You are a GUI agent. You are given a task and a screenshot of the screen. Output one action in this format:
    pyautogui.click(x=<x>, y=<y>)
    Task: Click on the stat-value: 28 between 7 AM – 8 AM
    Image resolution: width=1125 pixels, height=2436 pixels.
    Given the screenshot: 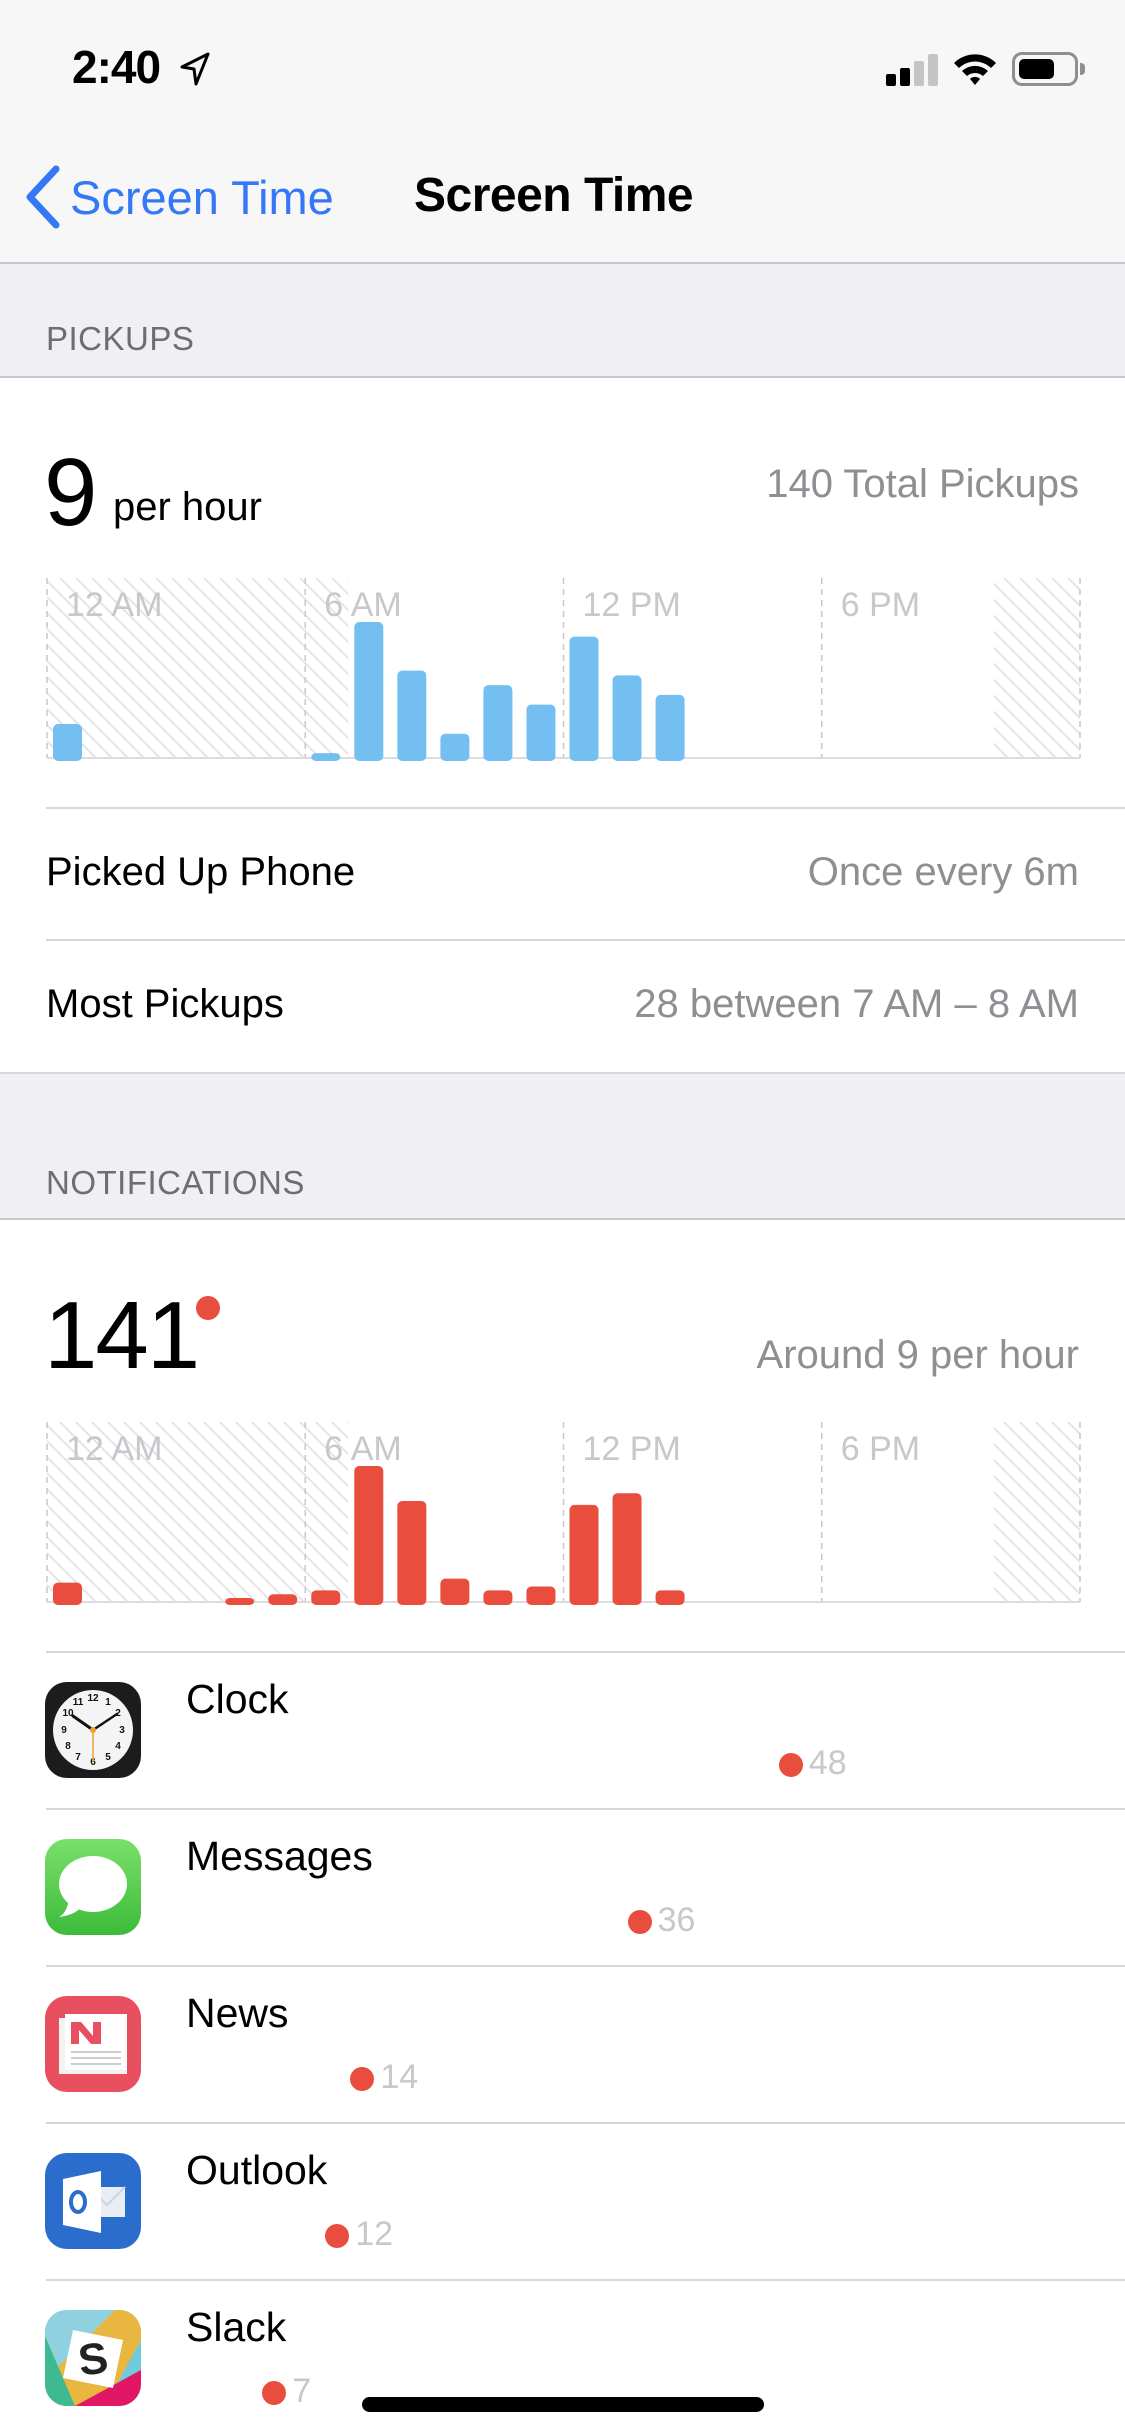 What is the action you would take?
    pyautogui.click(x=856, y=1004)
    